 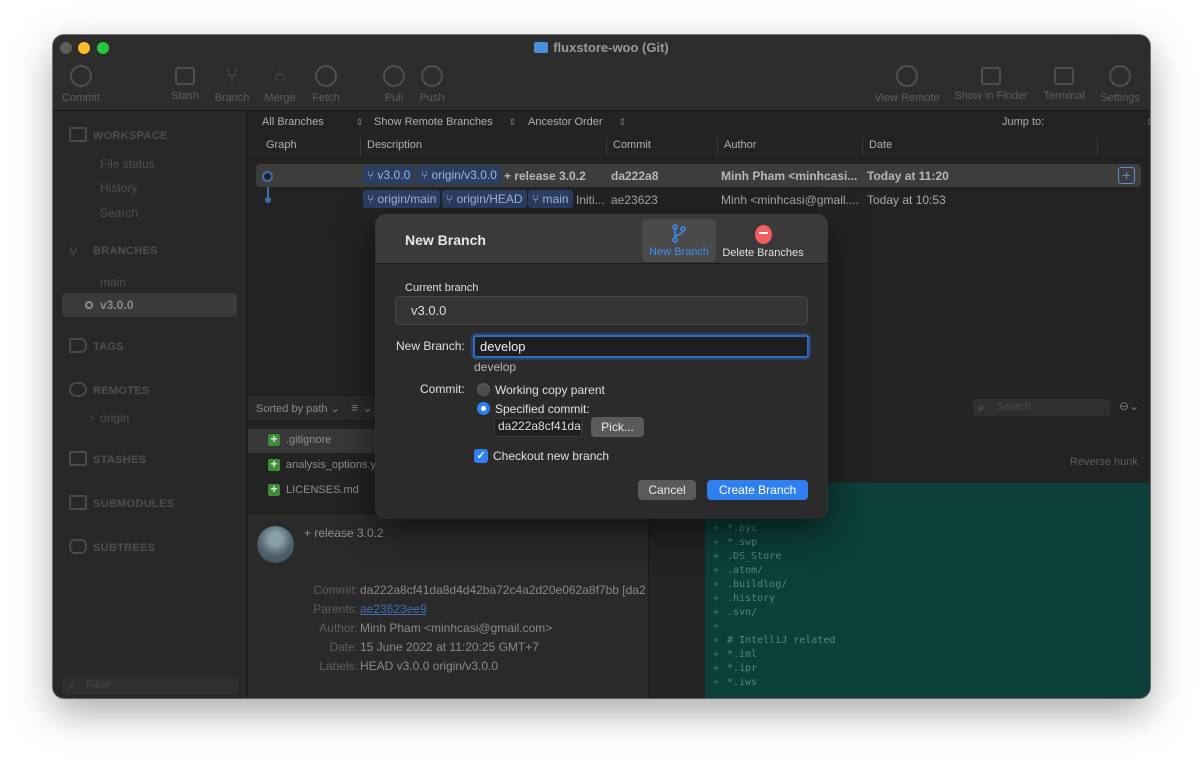 What do you see at coordinates (601, 239) in the screenshot?
I see `dialog-header: New Branch New Branch Delete Branches` at bounding box center [601, 239].